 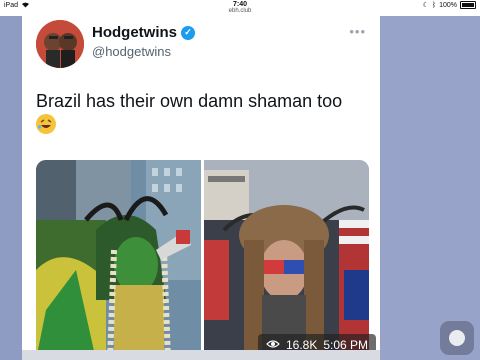 I want to click on address-url: ebh.club, so click(x=240, y=11).